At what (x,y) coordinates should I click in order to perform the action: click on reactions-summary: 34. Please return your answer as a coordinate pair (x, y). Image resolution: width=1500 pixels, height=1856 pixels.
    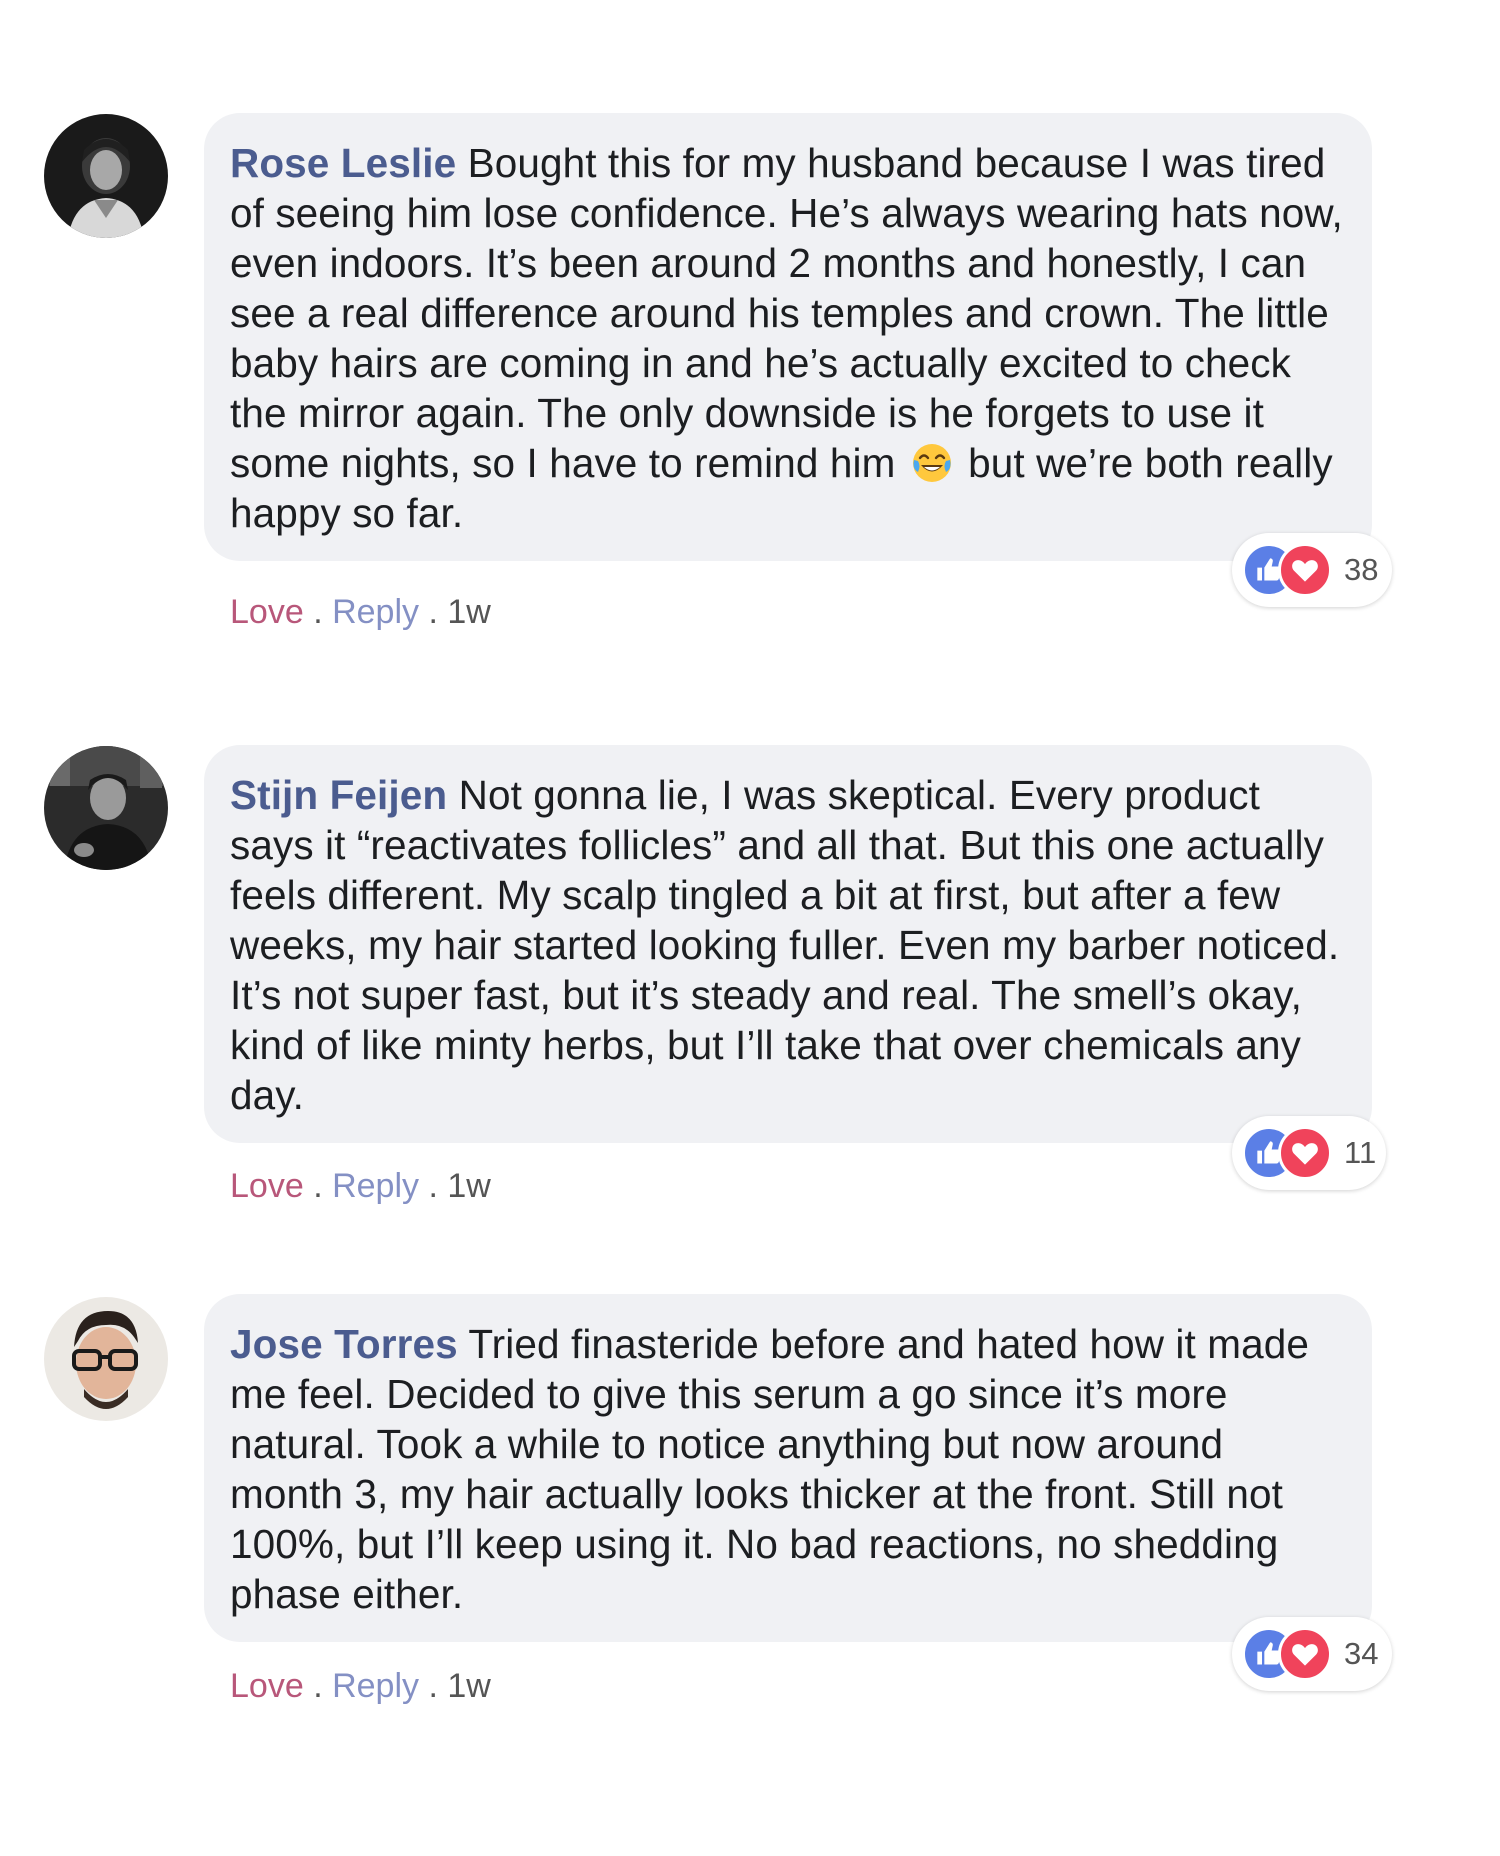
    Looking at the image, I should click on (1312, 1654).